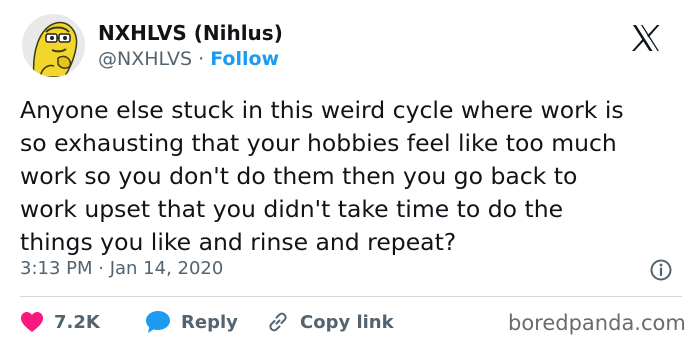 This screenshot has width=700, height=348. What do you see at coordinates (278, 322) in the screenshot?
I see `link-icon` at bounding box center [278, 322].